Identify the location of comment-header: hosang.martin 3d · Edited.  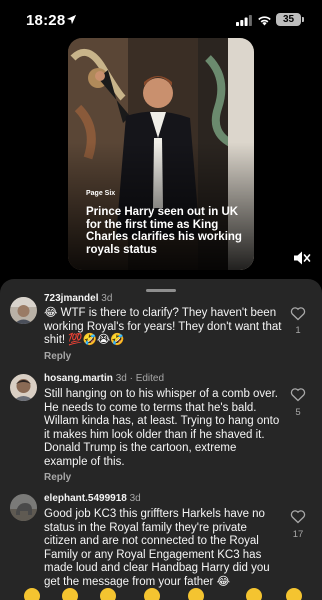
(104, 379).